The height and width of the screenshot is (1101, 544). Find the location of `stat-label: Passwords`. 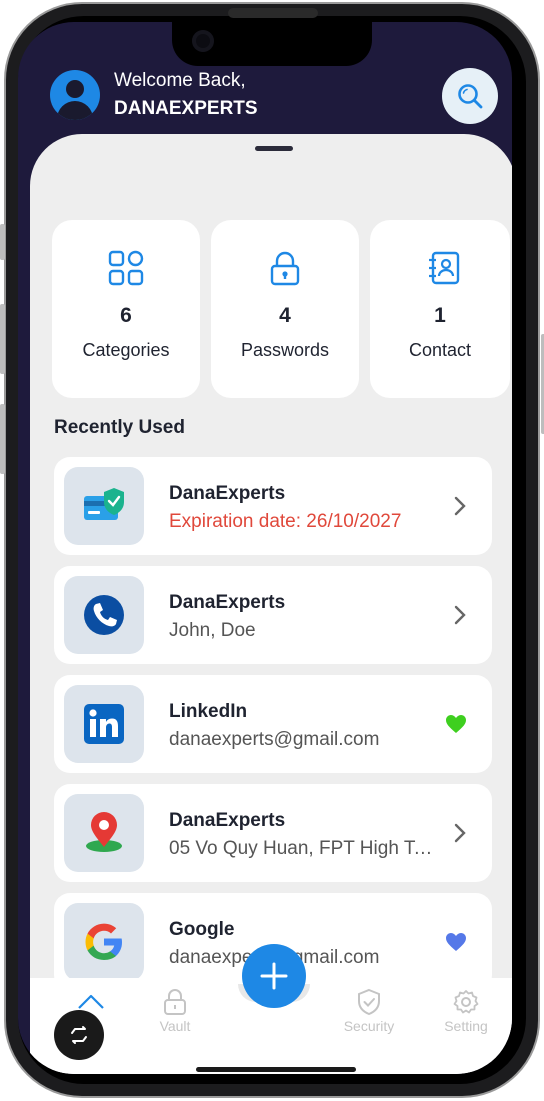

stat-label: Passwords is located at coordinates (285, 350).